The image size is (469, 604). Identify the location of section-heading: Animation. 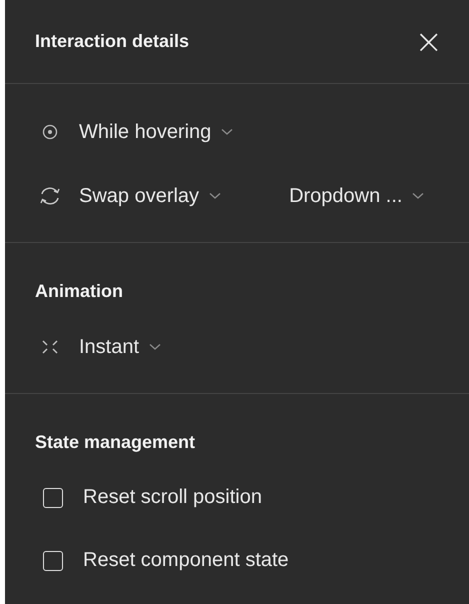
(79, 291).